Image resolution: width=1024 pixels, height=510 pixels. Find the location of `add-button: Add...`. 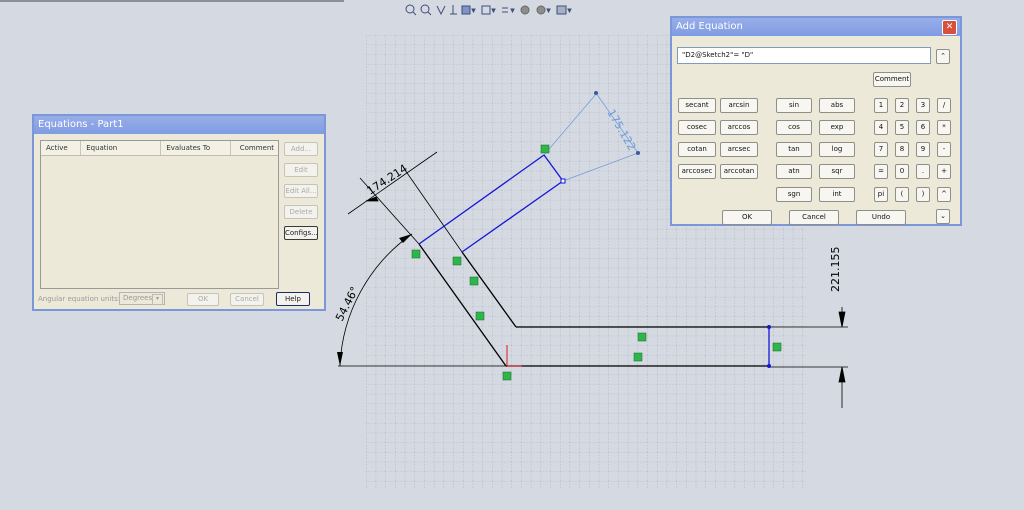

add-button: Add... is located at coordinates (301, 149).